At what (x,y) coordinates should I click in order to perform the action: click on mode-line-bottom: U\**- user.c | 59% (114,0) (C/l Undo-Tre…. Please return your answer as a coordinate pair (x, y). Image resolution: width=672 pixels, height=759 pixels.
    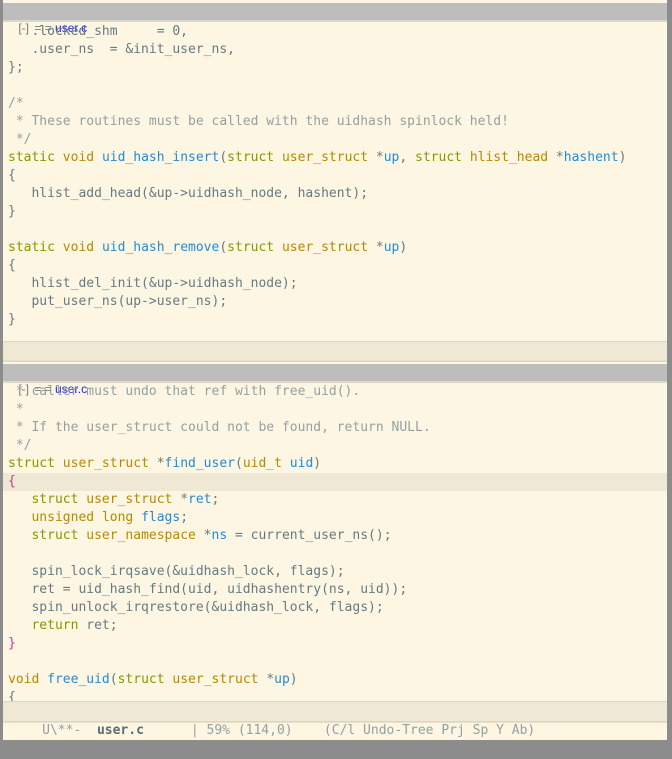
    Looking at the image, I should click on (335, 719).